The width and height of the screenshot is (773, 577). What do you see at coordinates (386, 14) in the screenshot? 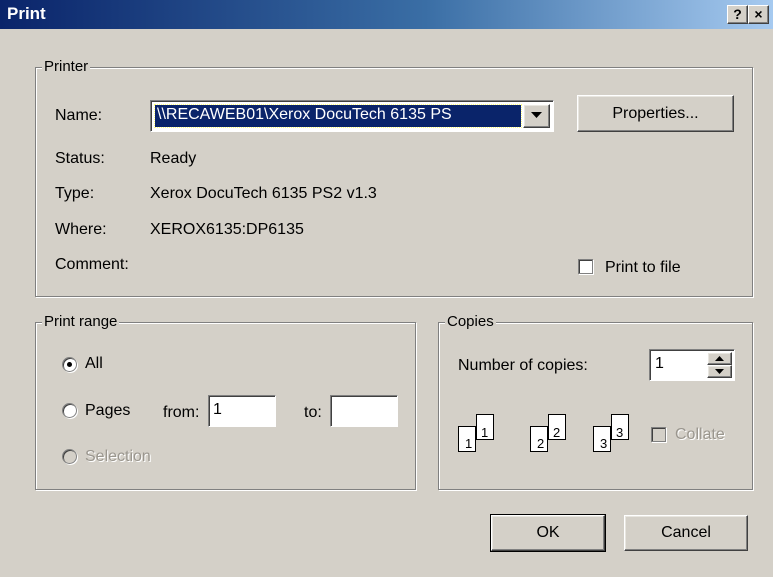
I see `title-bar: Print ? ×` at bounding box center [386, 14].